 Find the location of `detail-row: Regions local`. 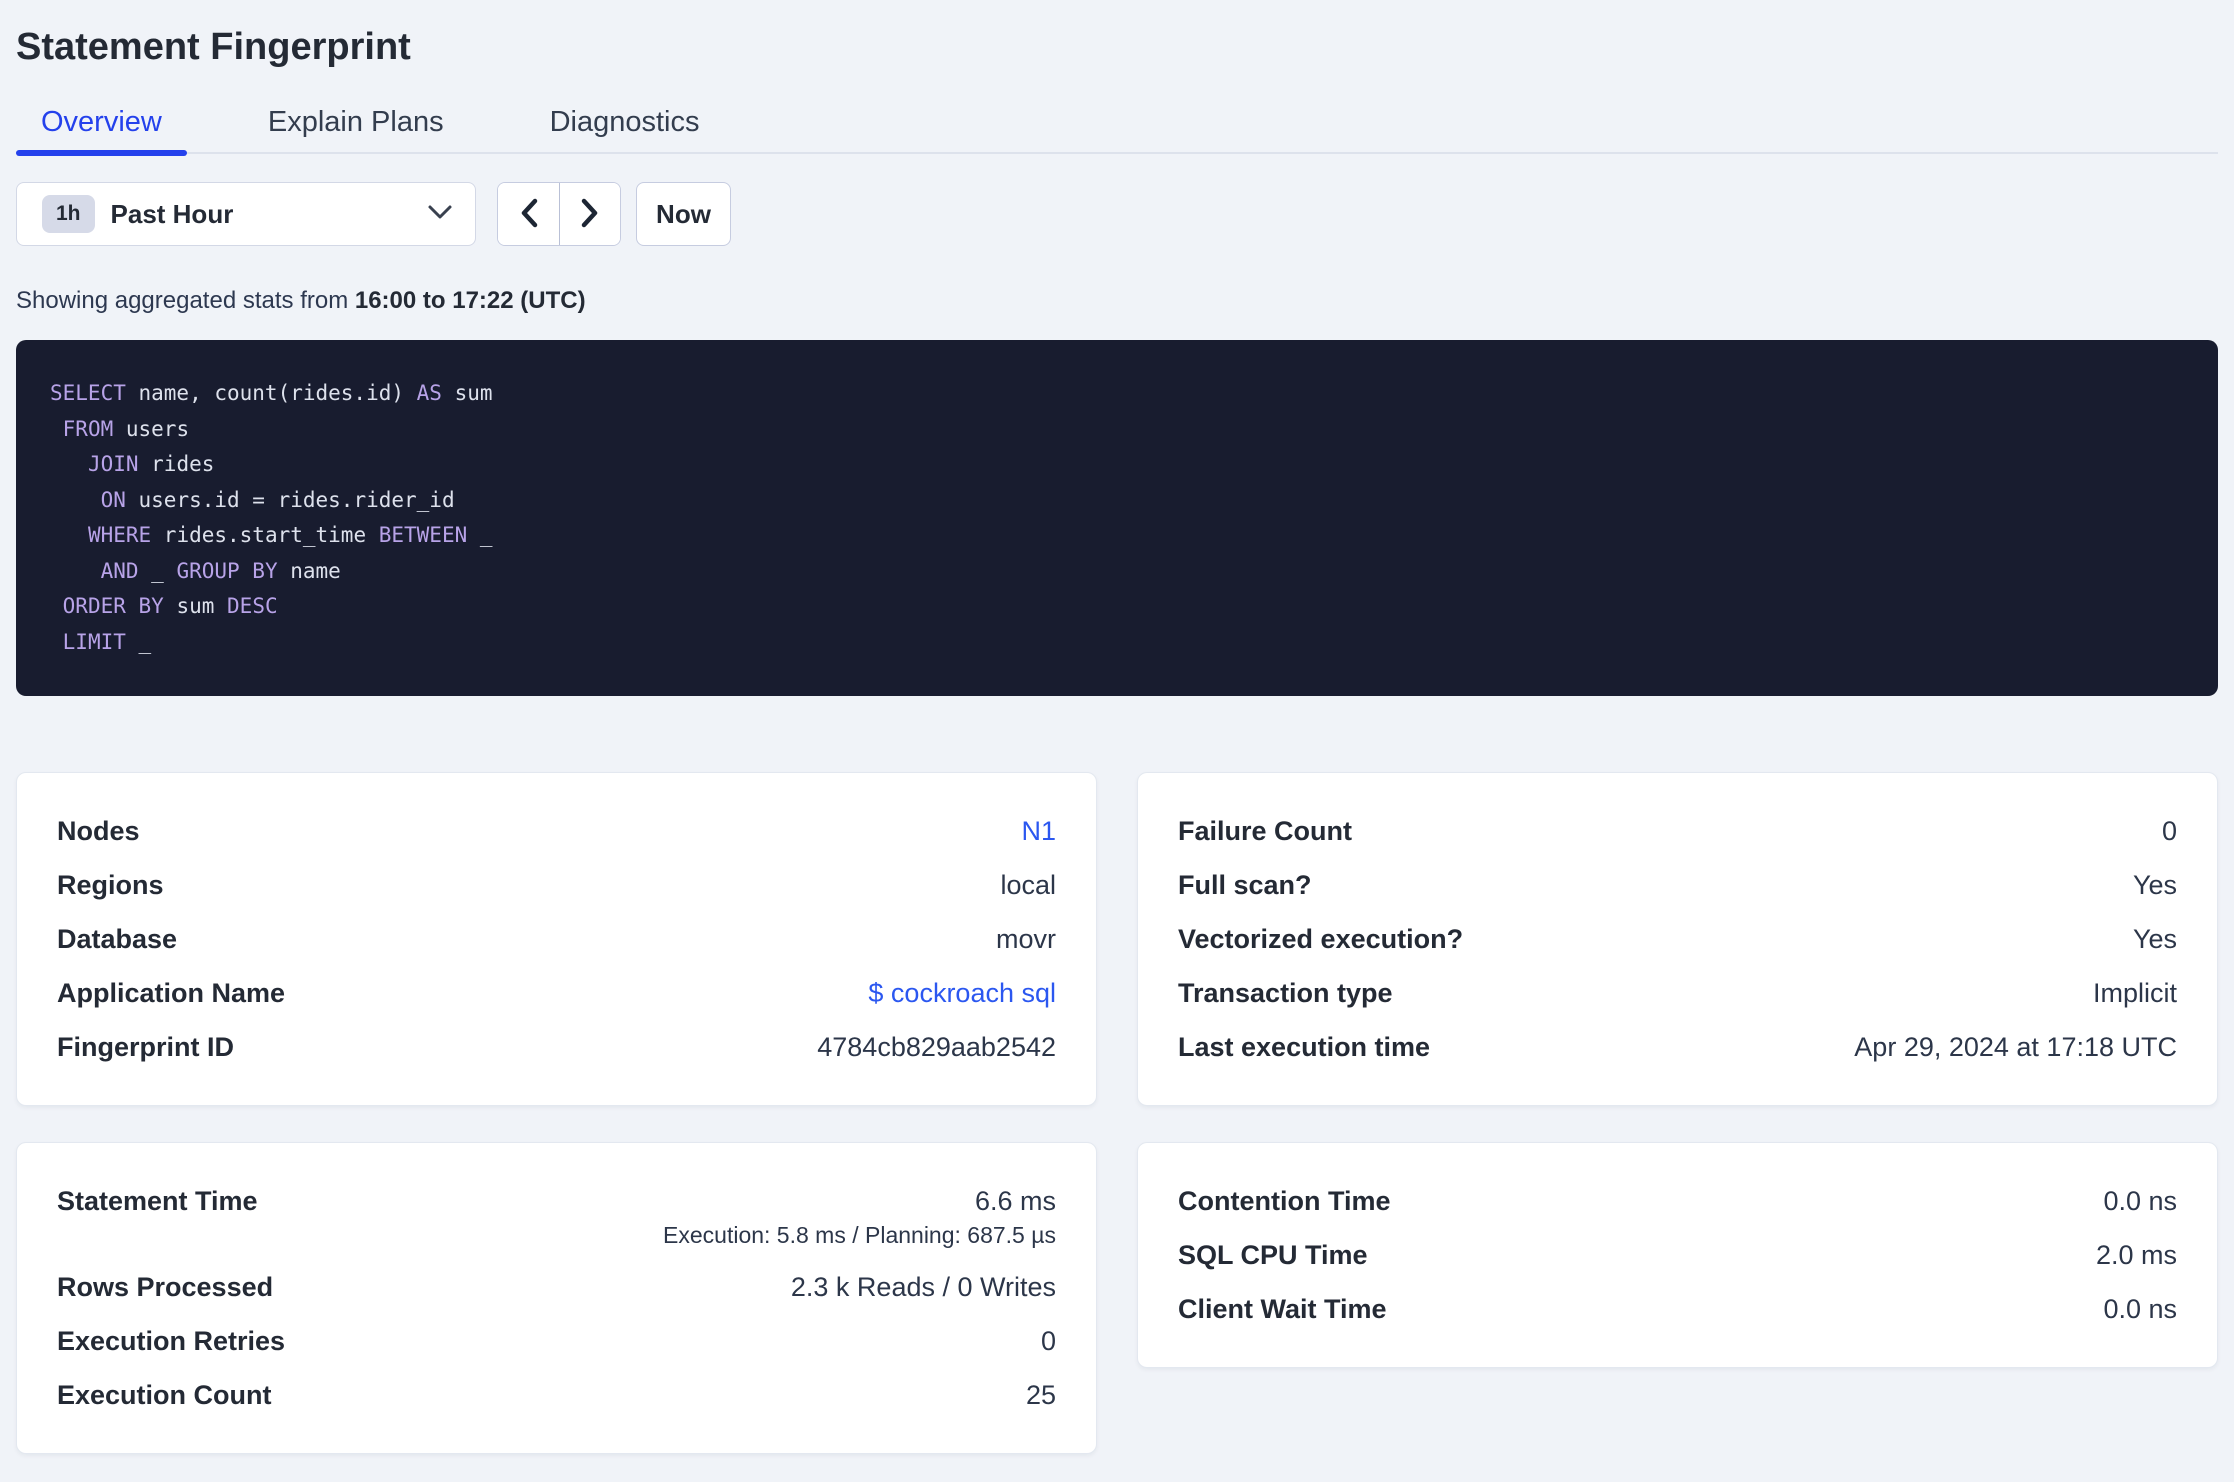

detail-row: Regions local is located at coordinates (556, 885).